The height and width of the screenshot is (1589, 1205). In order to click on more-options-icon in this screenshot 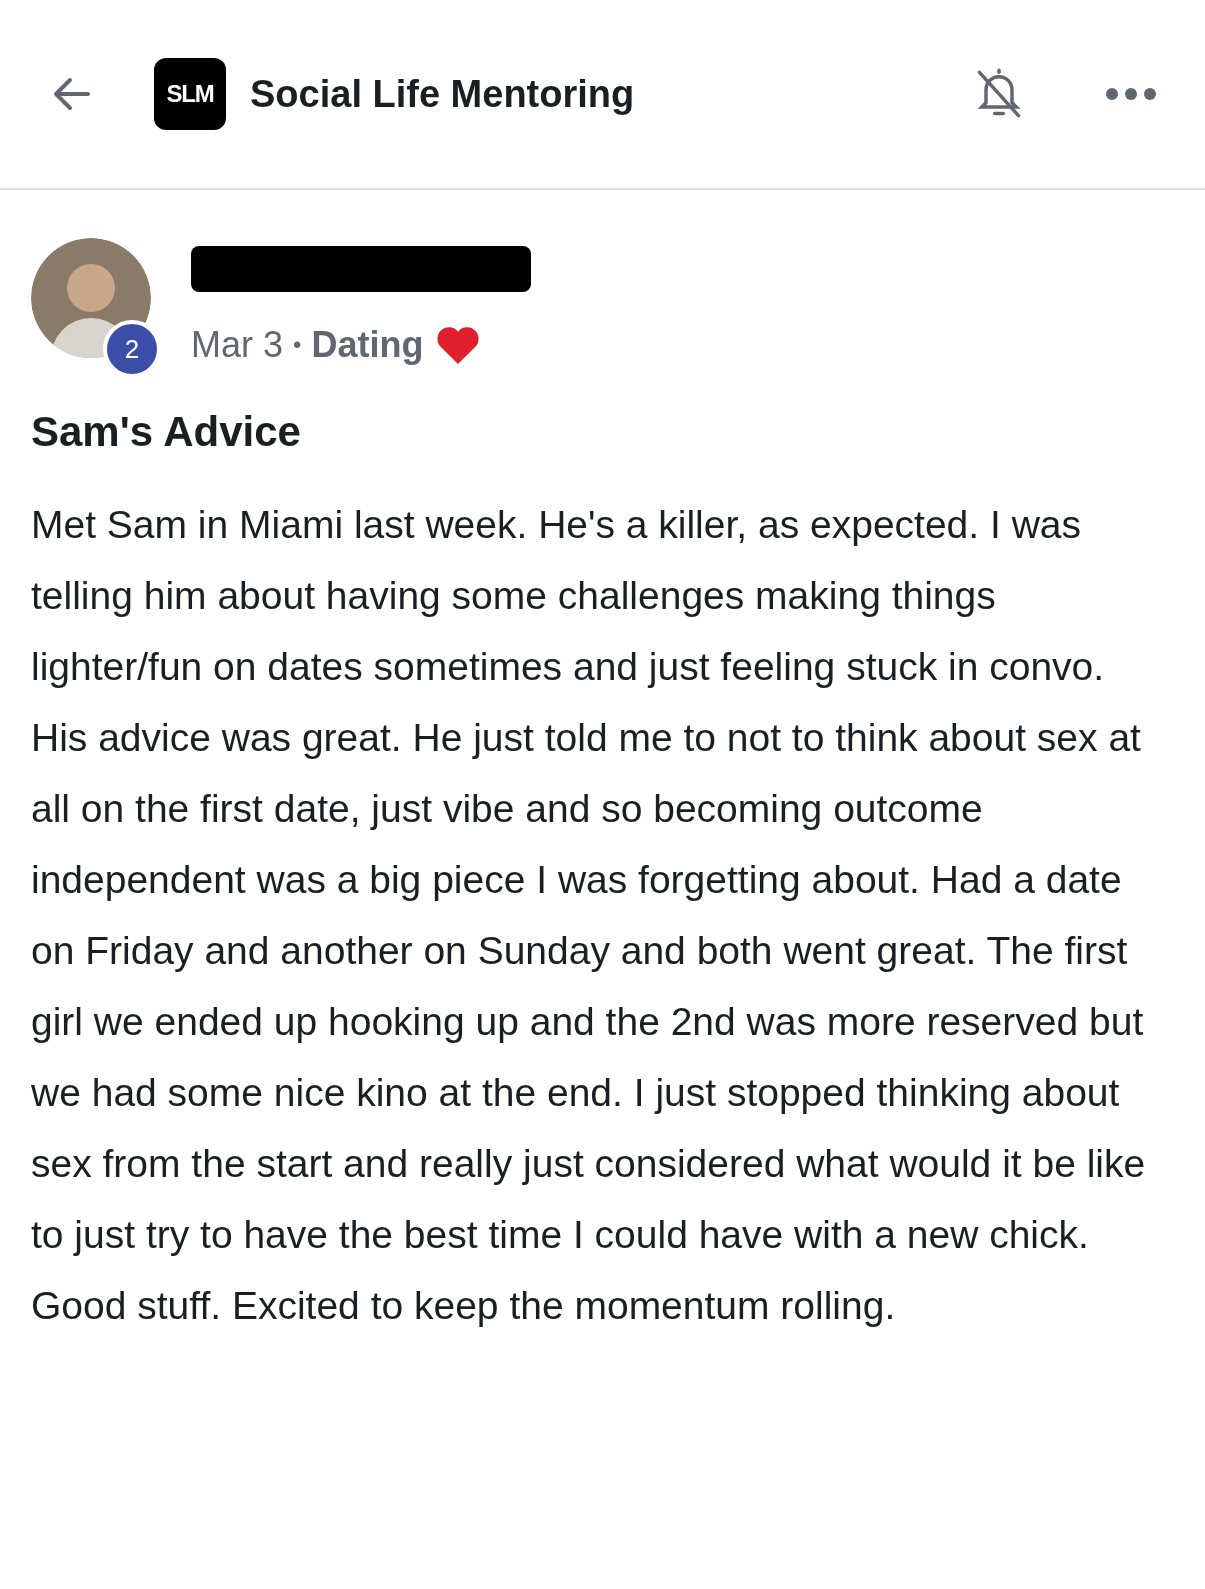, I will do `click(1131, 94)`.